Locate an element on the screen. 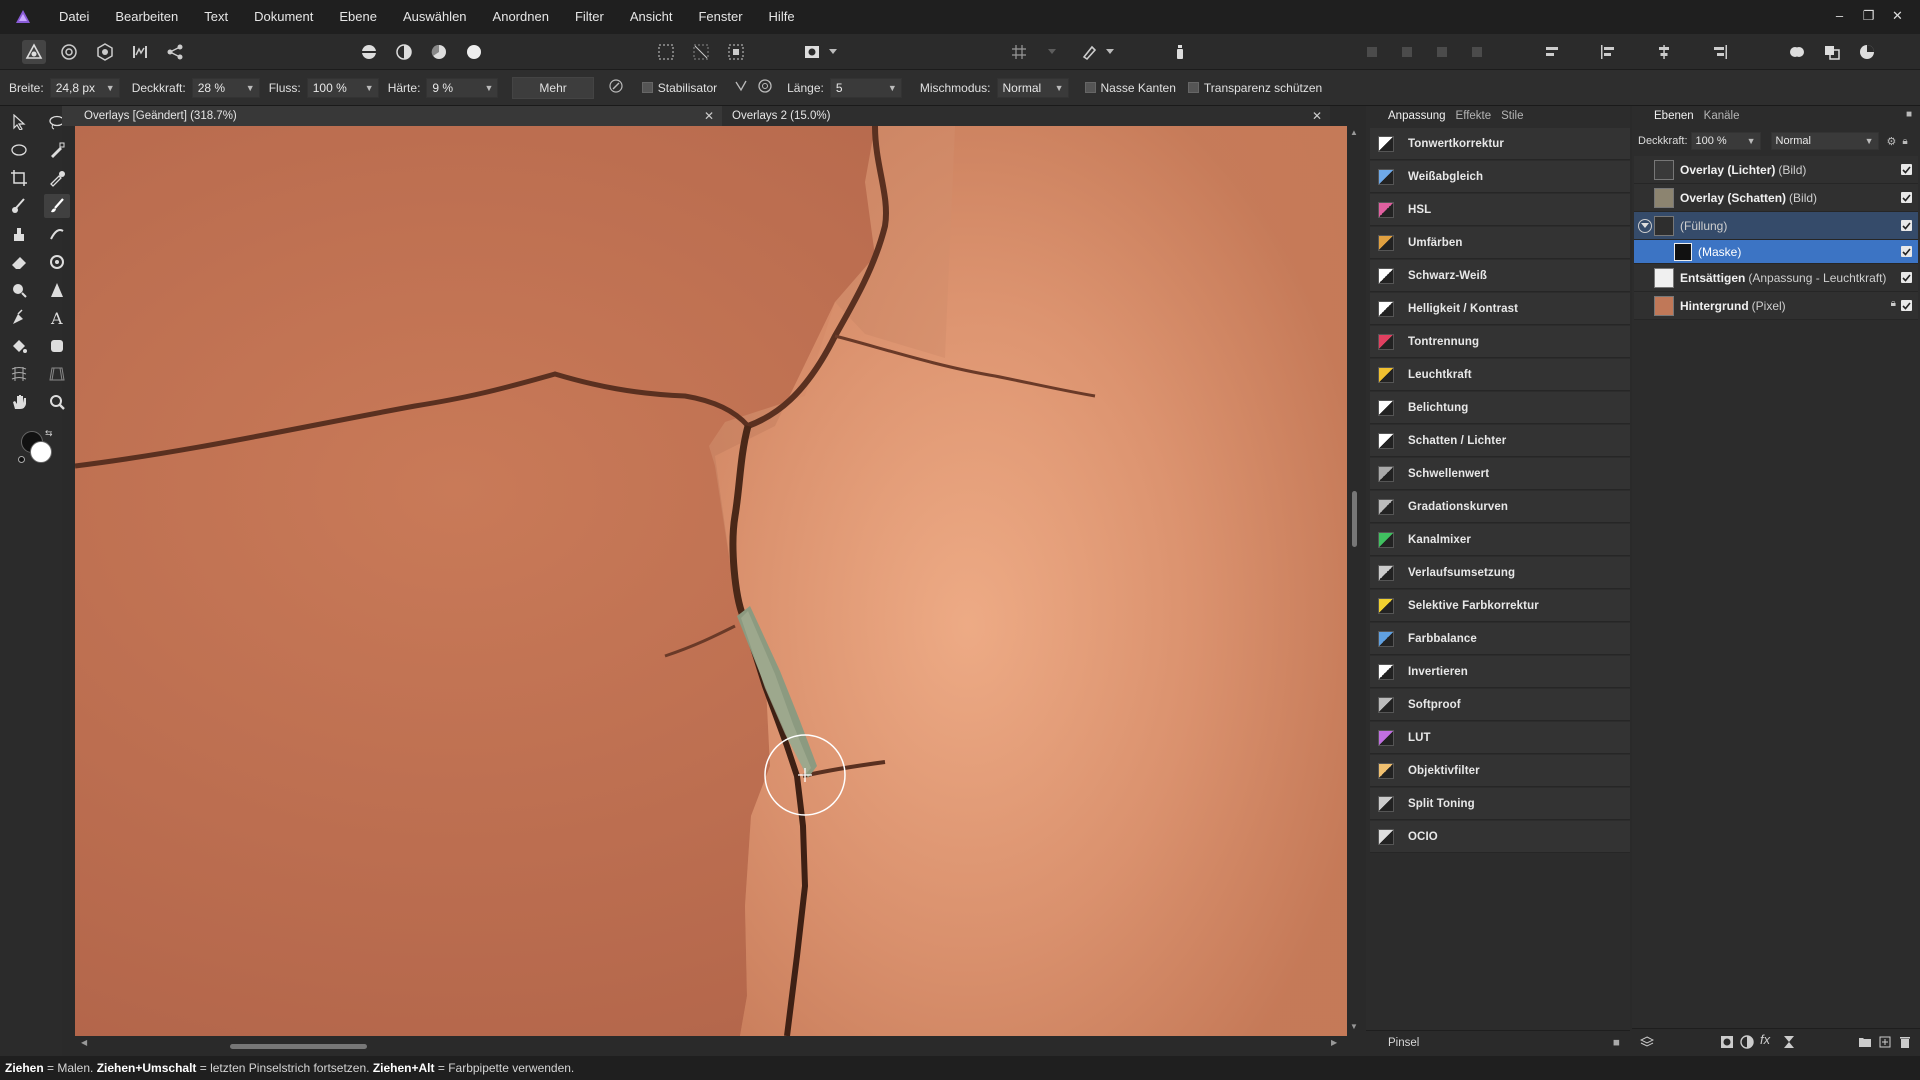  adjustment-item: LUT is located at coordinates (1500, 738).